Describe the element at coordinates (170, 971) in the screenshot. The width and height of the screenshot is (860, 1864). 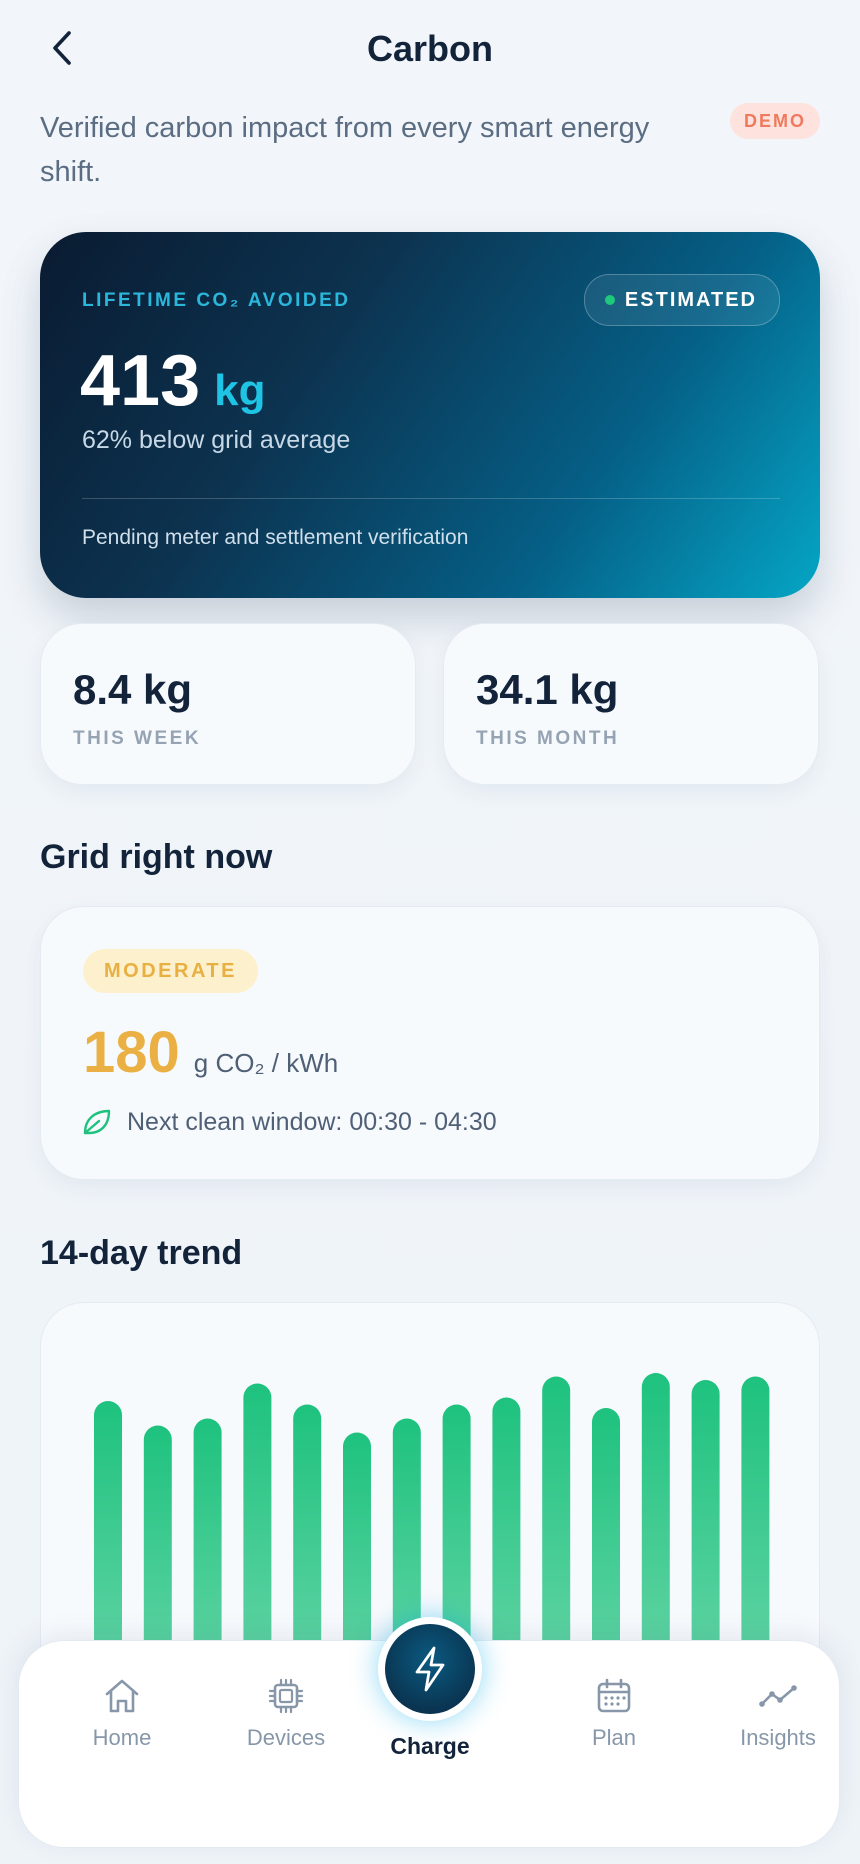
I see `grid-level-badge: MODERATE` at that location.